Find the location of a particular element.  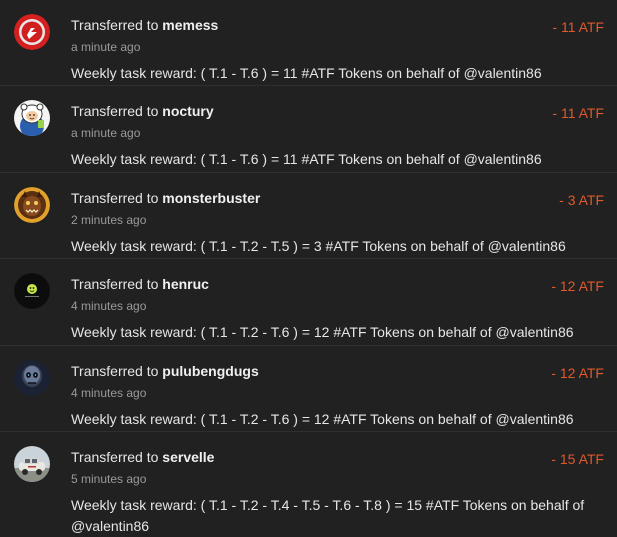

transfer-title: Transferred to memess is located at coordinates (144, 25).